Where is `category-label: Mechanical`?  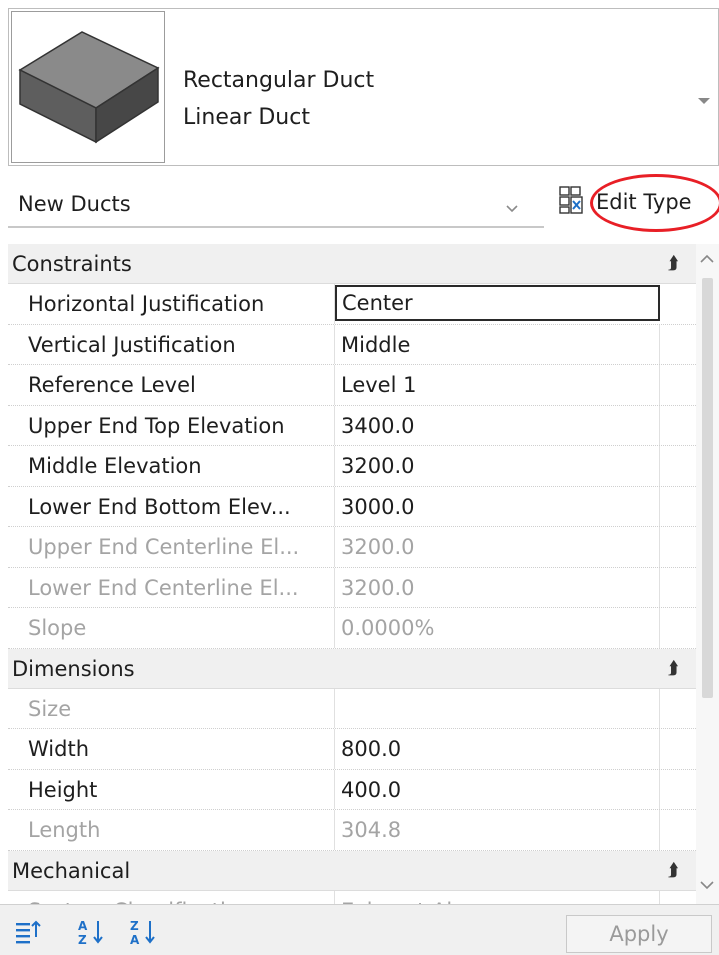
category-label: Mechanical is located at coordinates (71, 870).